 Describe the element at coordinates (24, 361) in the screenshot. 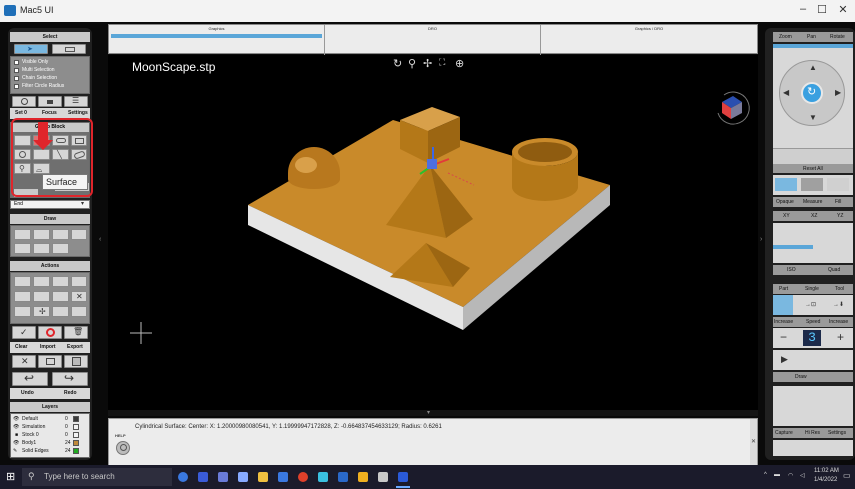

I see `clear-button: ✕` at that location.